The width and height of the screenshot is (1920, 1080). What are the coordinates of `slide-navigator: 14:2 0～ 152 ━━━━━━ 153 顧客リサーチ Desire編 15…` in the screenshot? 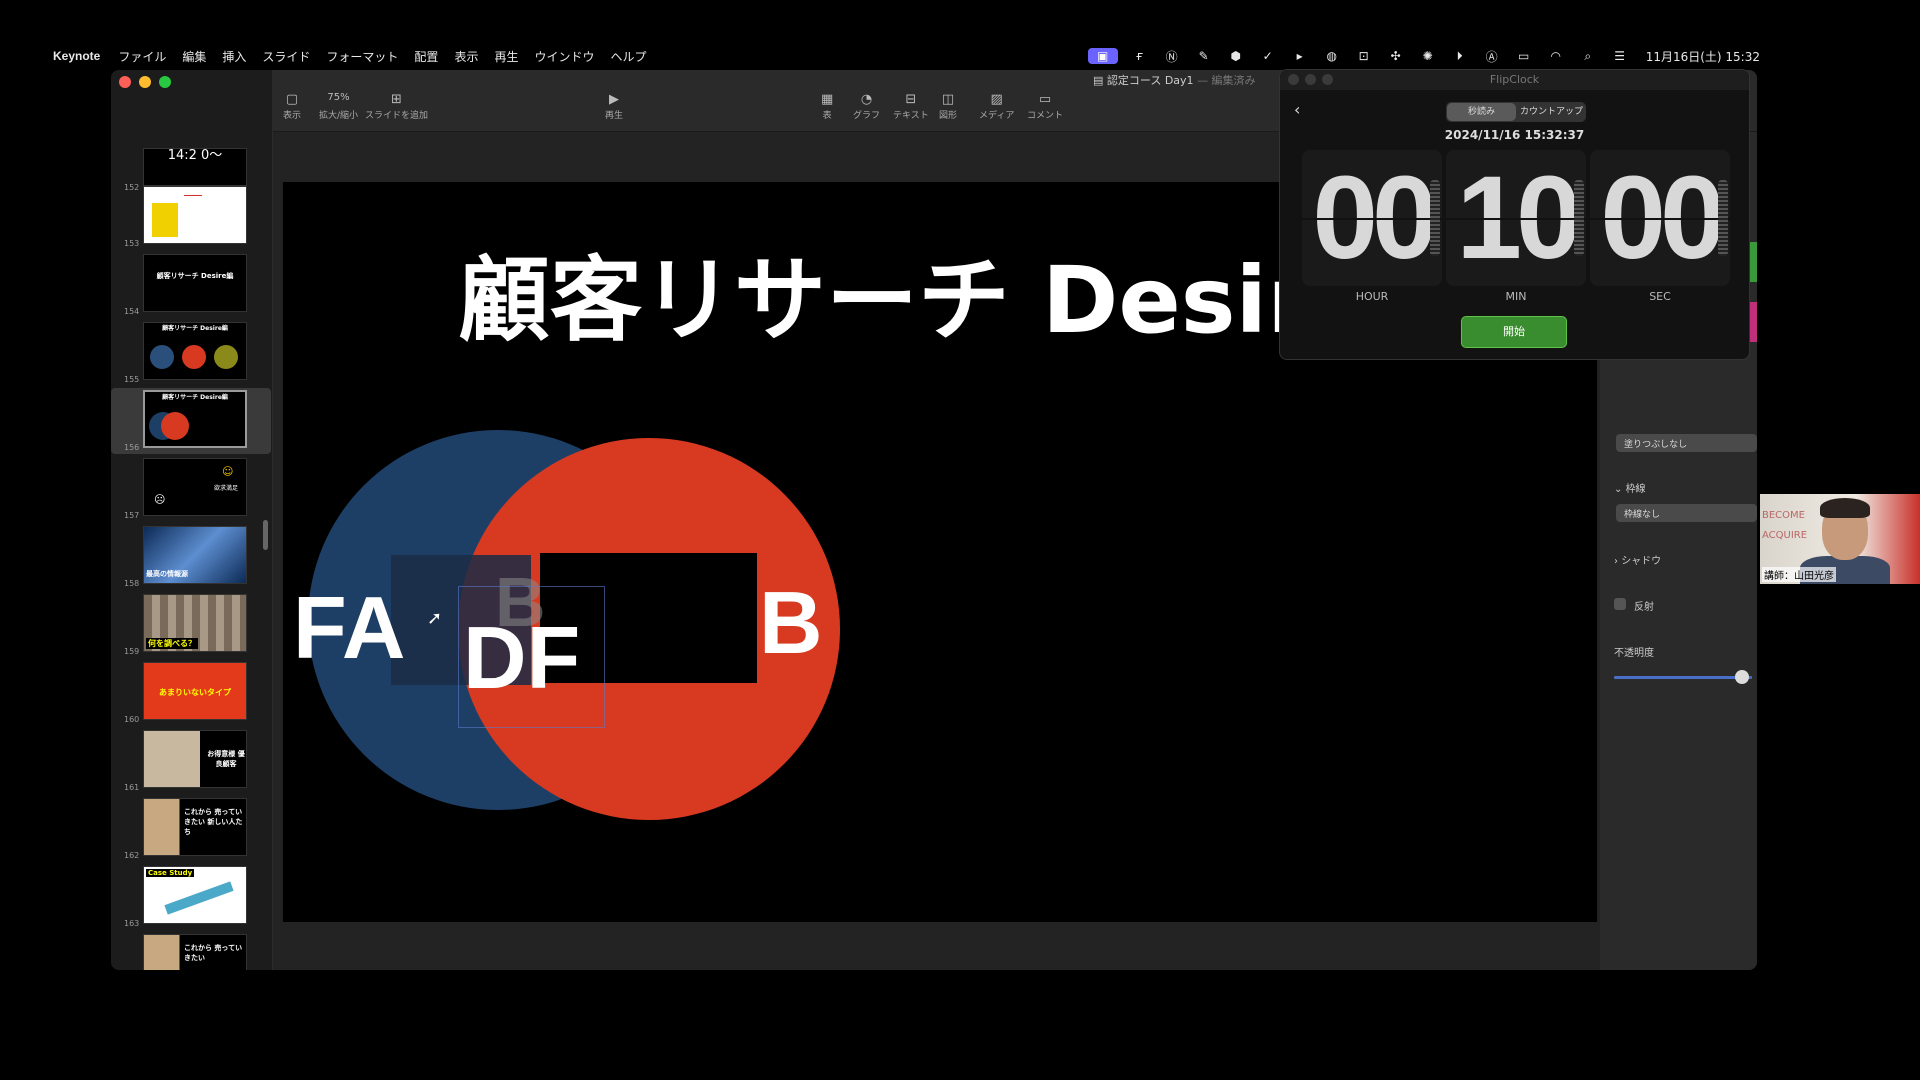 It's located at (192, 520).